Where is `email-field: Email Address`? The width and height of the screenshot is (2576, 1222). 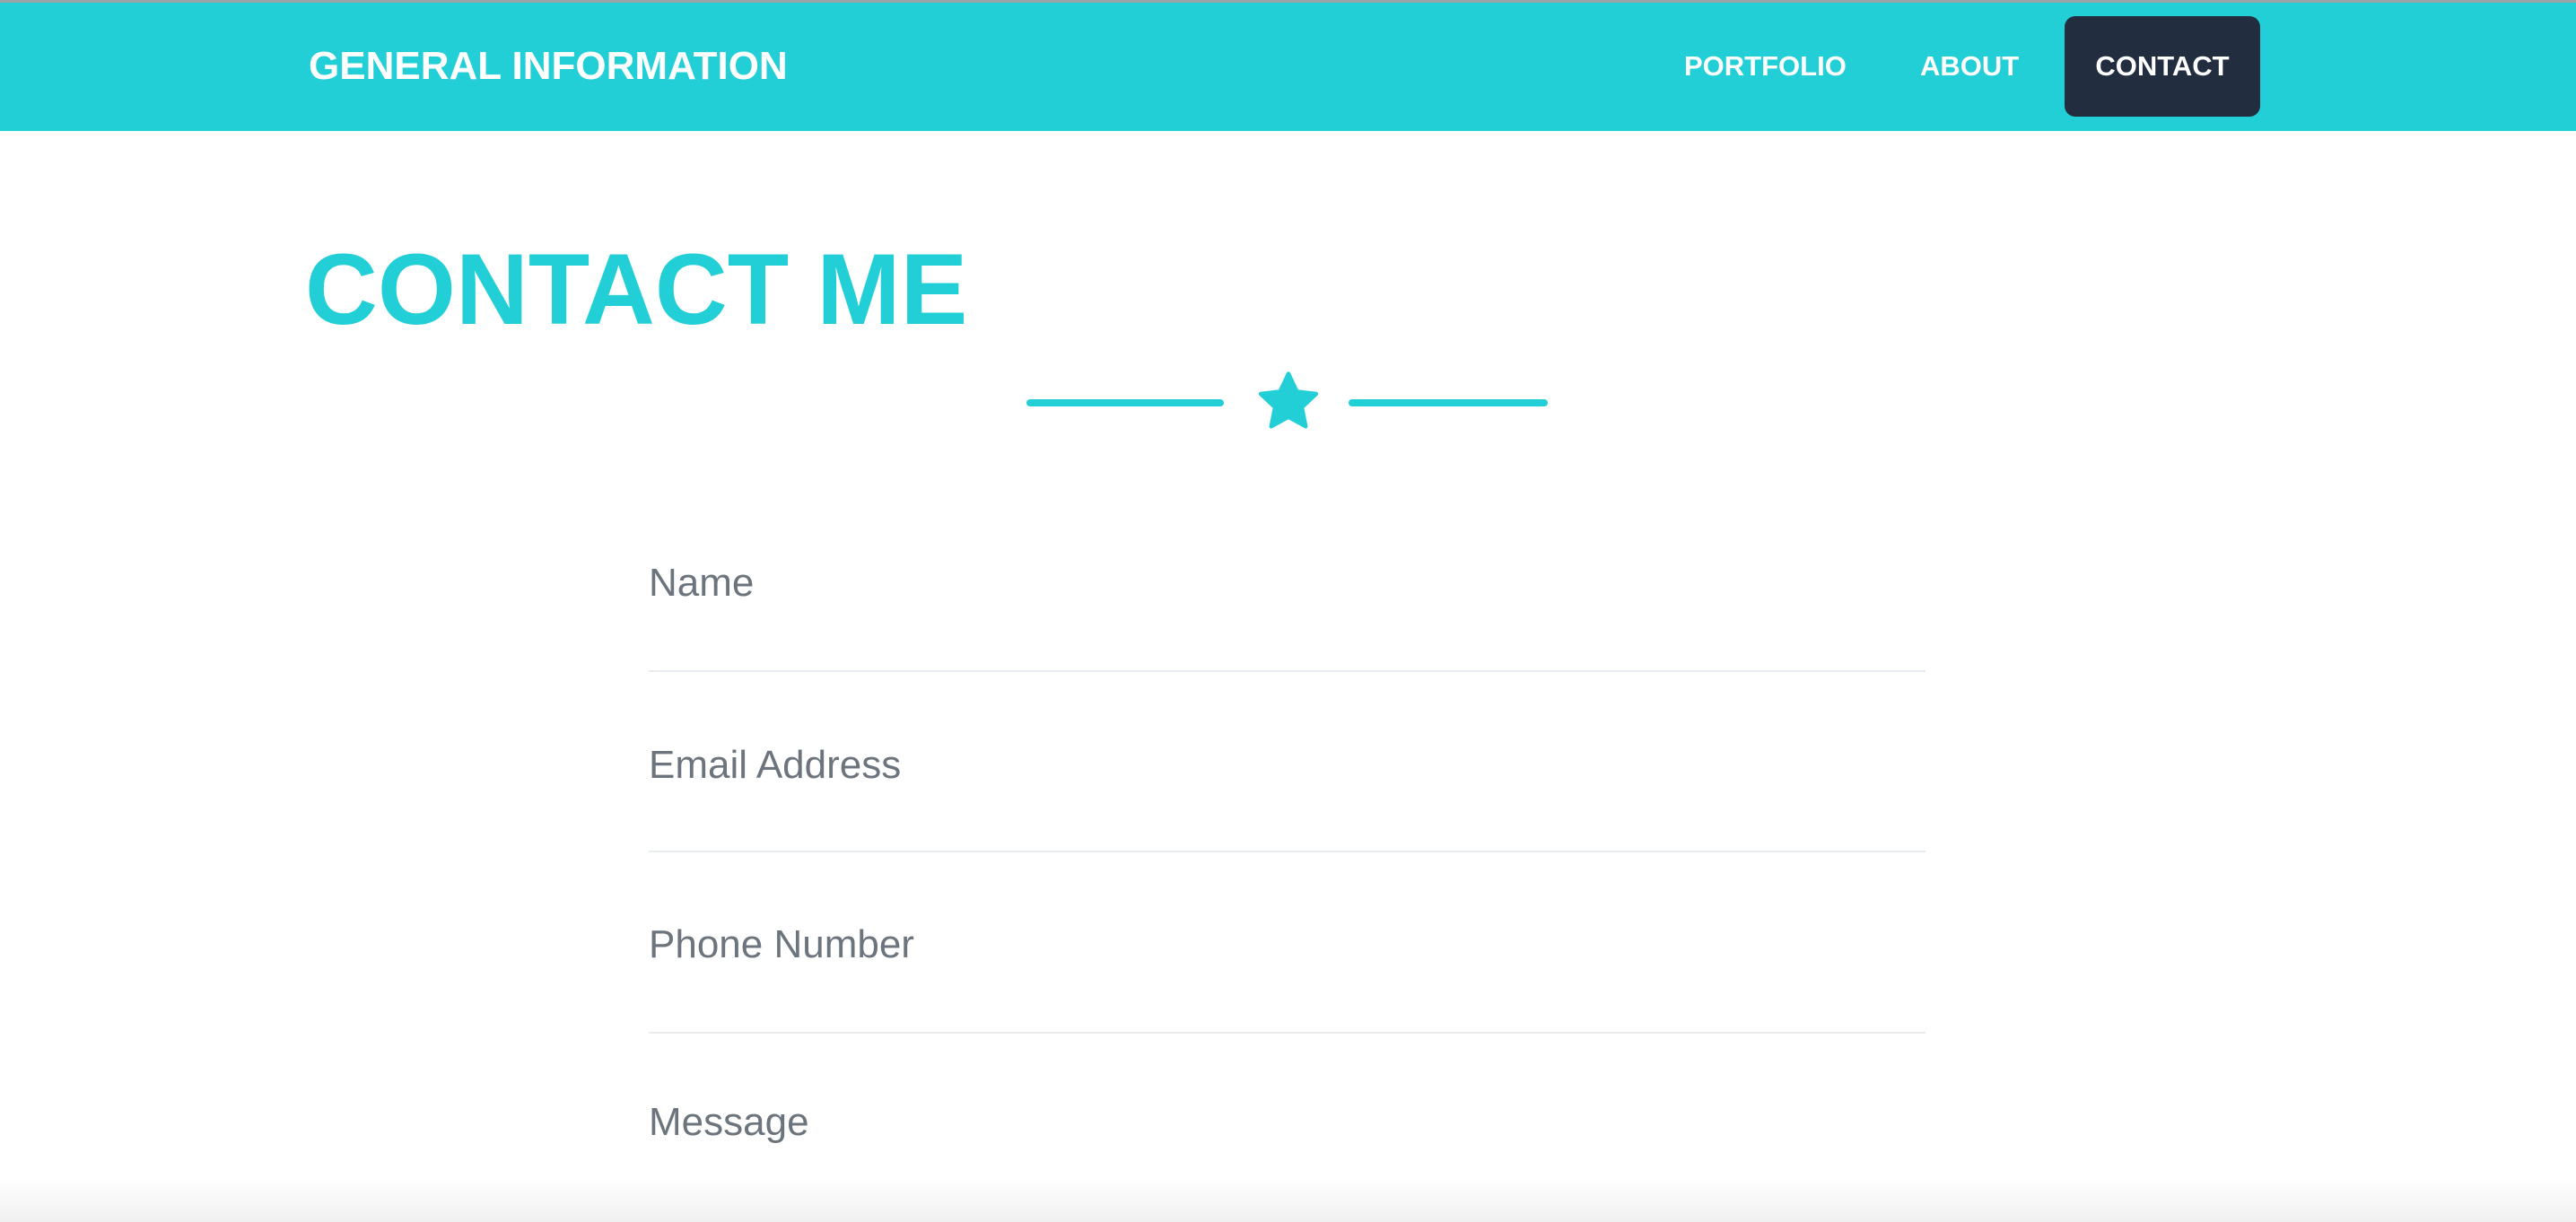
email-field: Email Address is located at coordinates (1287, 761).